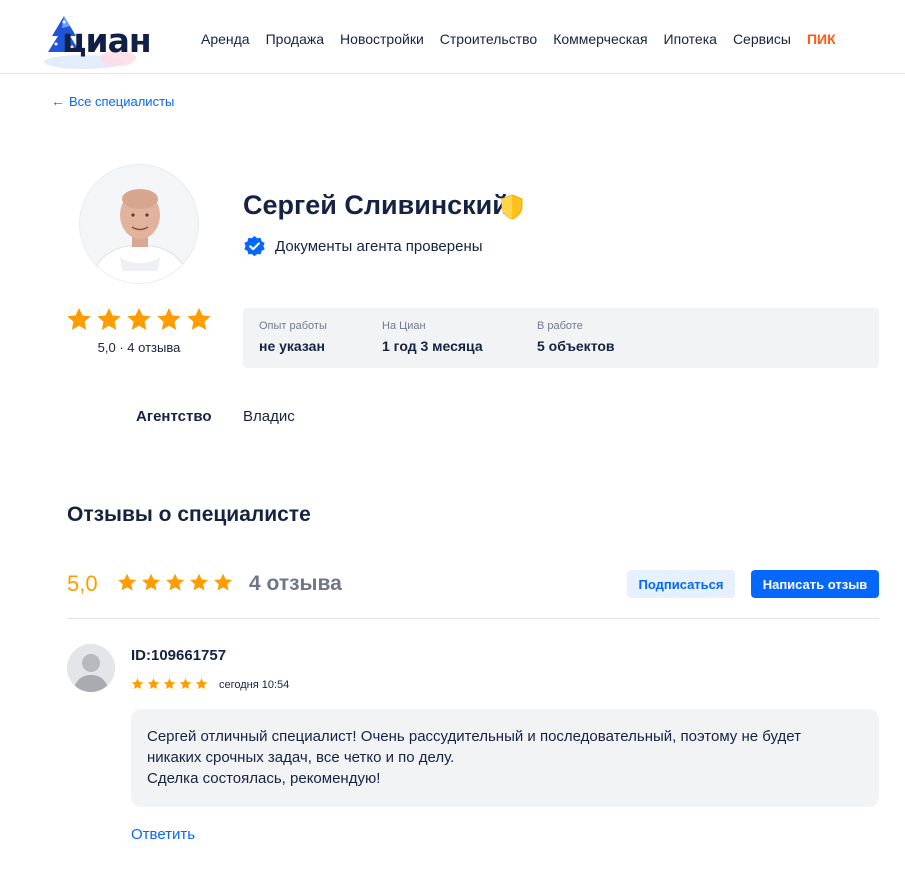  I want to click on documents-verified: Документы агента проверены, so click(363, 246).